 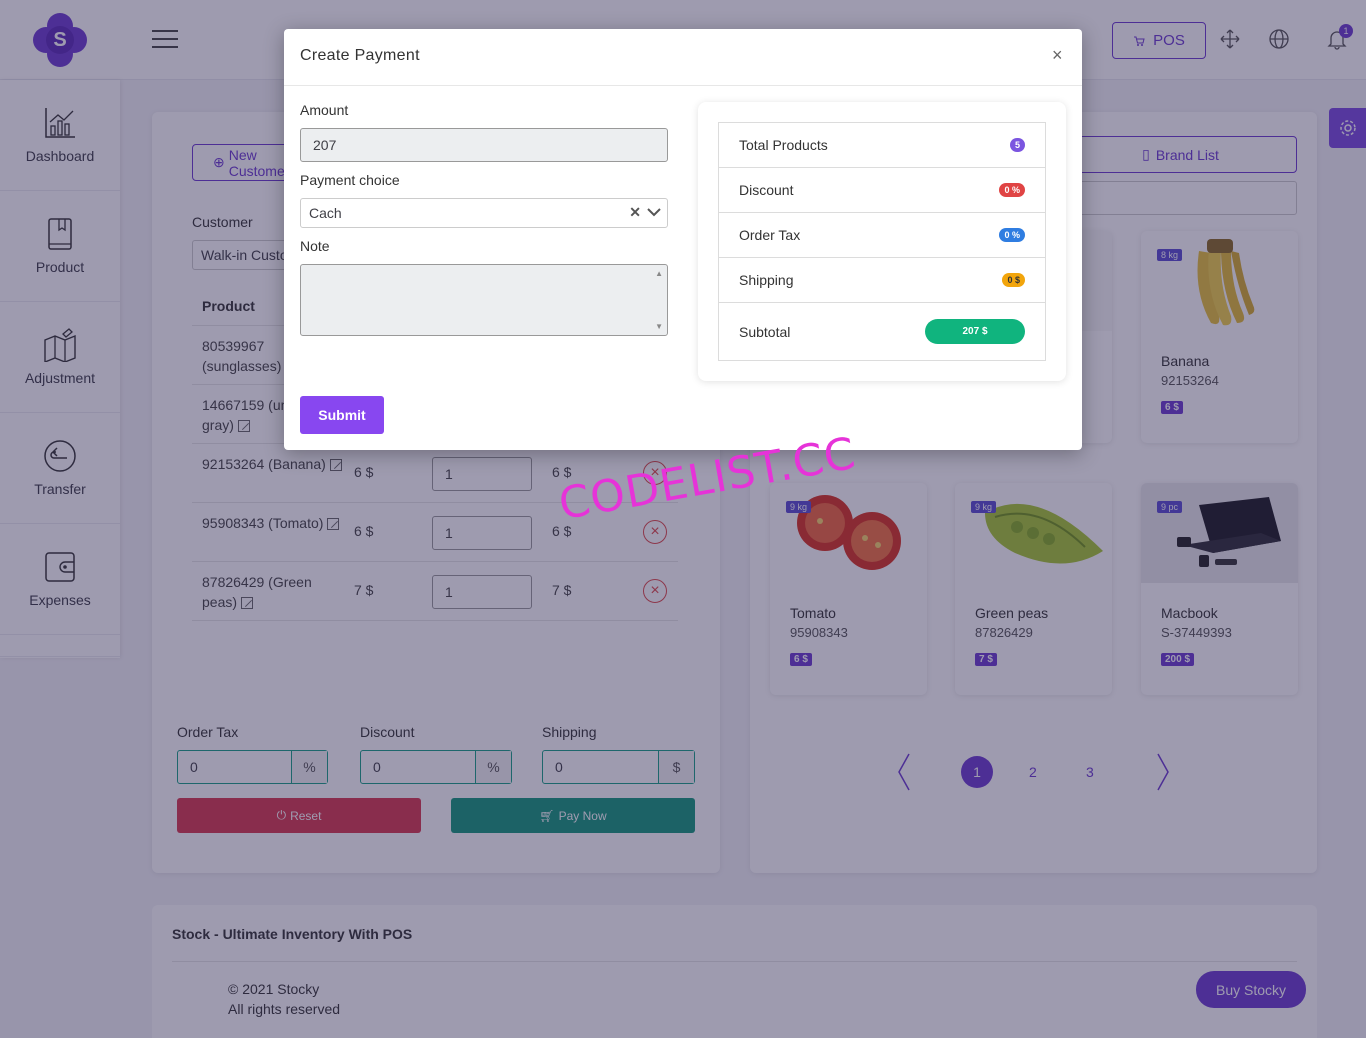 I want to click on summary-label: Order Tax, so click(x=770, y=235).